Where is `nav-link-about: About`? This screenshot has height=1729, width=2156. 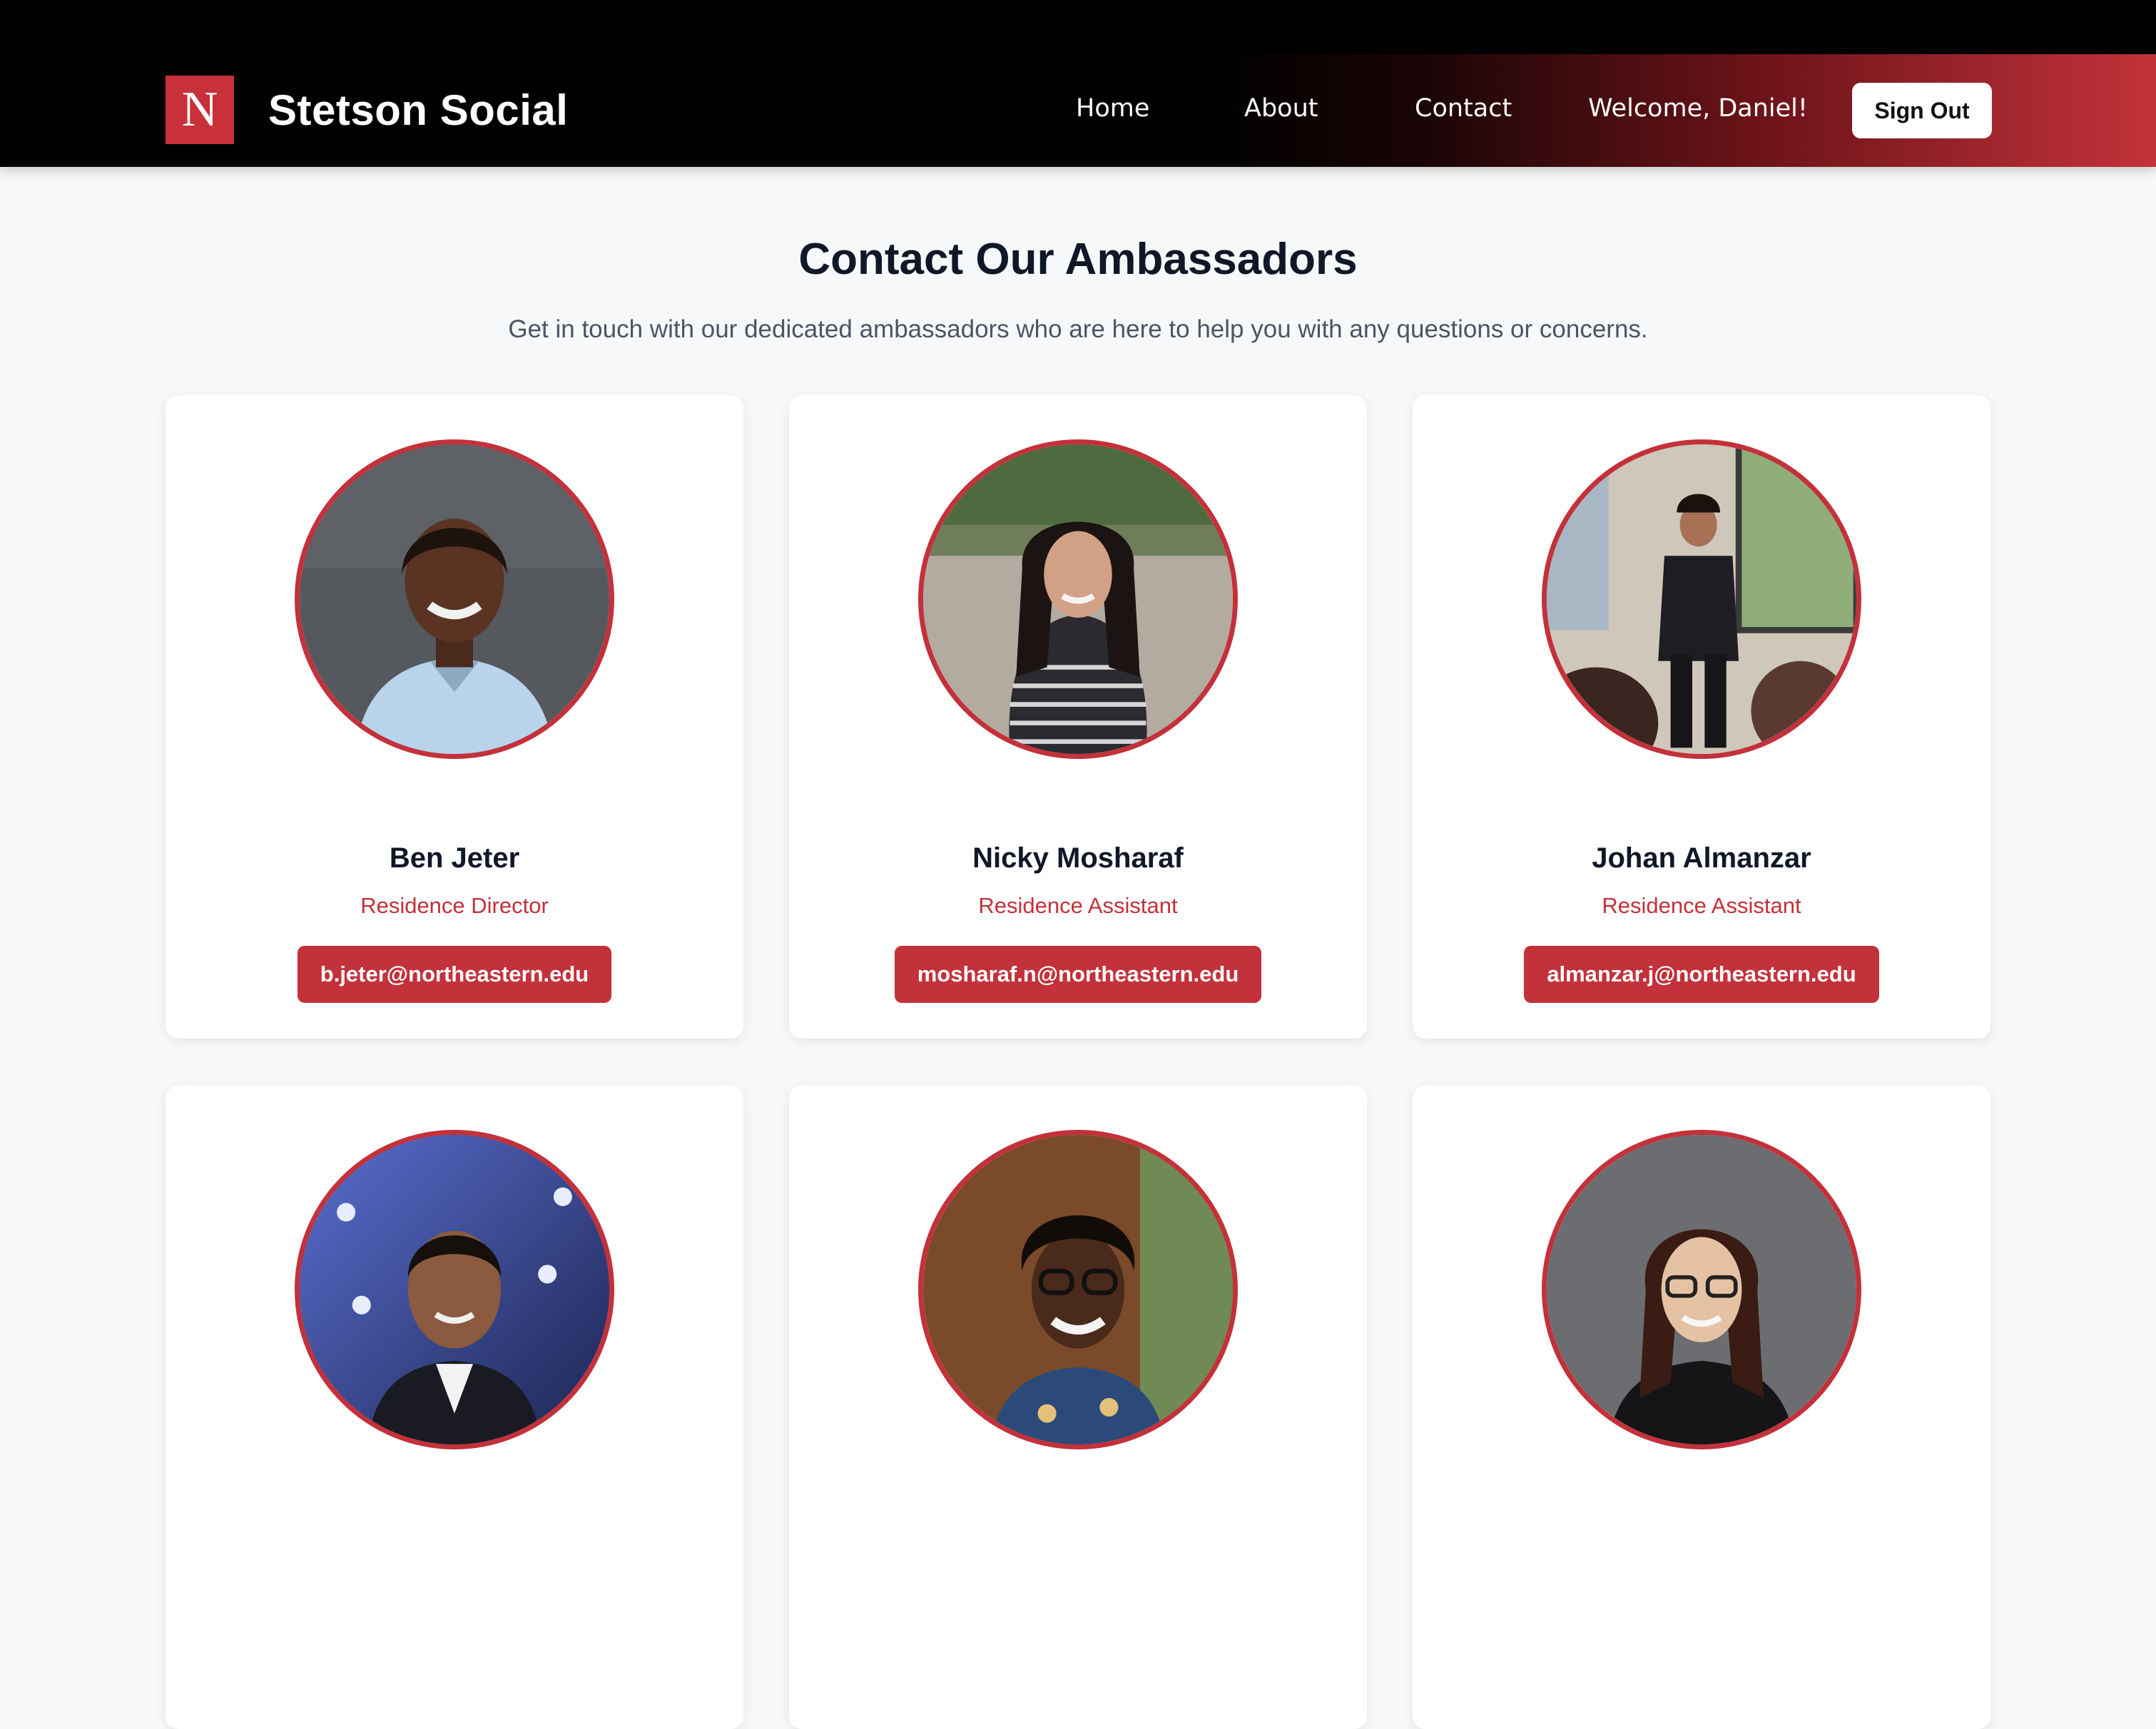 nav-link-about: About is located at coordinates (1281, 108).